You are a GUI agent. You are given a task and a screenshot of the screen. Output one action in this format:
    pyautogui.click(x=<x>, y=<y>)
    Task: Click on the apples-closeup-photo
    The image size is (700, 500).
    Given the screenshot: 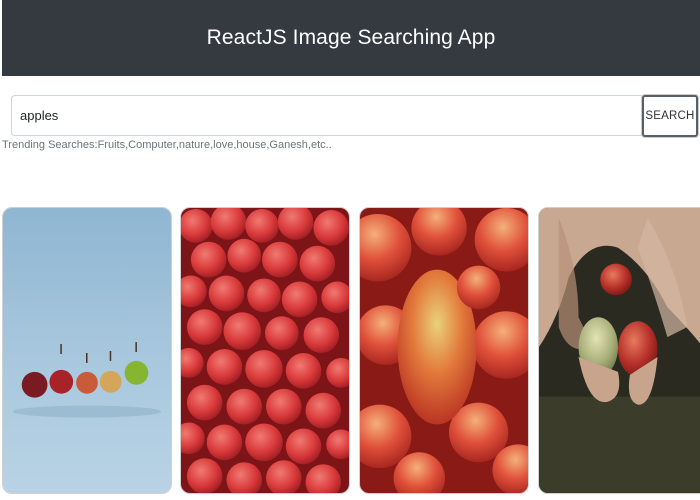 What is the action you would take?
    pyautogui.click(x=444, y=350)
    